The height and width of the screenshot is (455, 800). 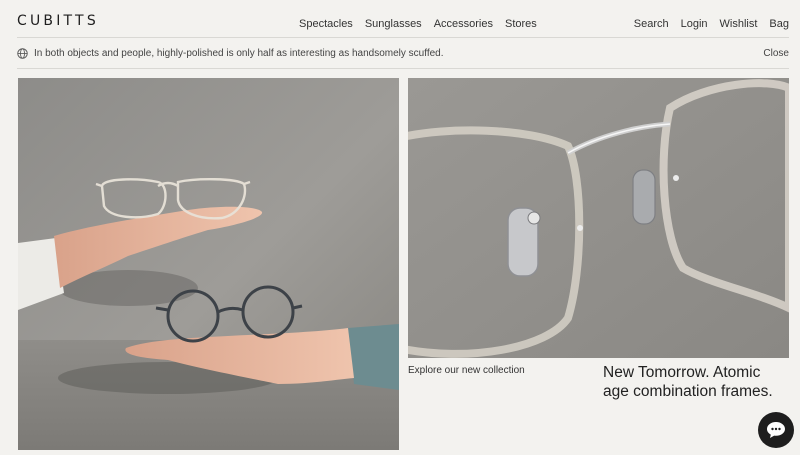 I want to click on chat-button, so click(x=776, y=430).